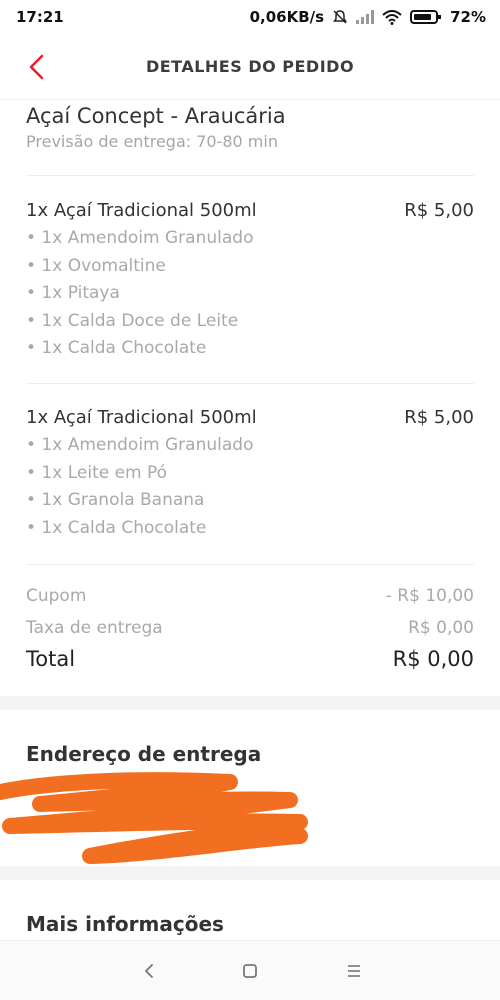 Image resolution: width=500 pixels, height=1000 pixels. Describe the element at coordinates (152, 141) in the screenshot. I see `delivery-eta: Previsão de entrega: 70-80 min` at that location.